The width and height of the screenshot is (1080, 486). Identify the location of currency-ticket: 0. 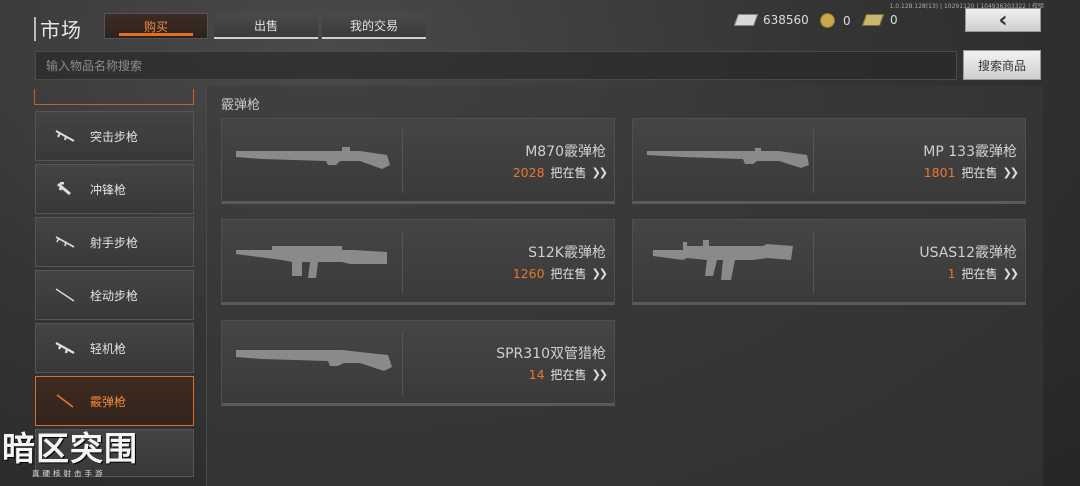
(879, 20).